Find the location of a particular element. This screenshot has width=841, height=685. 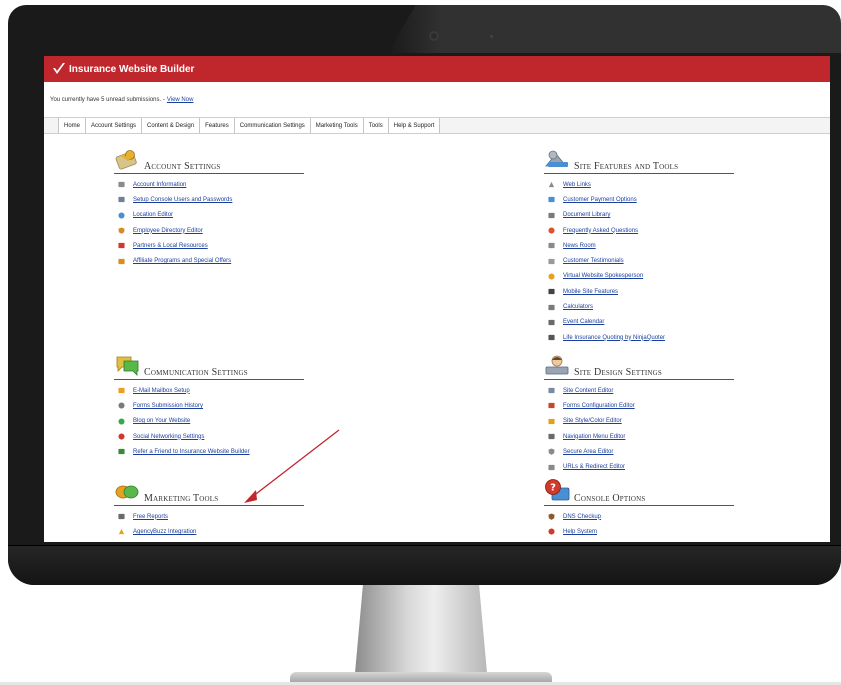

monitor-stand is located at coordinates (421, 629).